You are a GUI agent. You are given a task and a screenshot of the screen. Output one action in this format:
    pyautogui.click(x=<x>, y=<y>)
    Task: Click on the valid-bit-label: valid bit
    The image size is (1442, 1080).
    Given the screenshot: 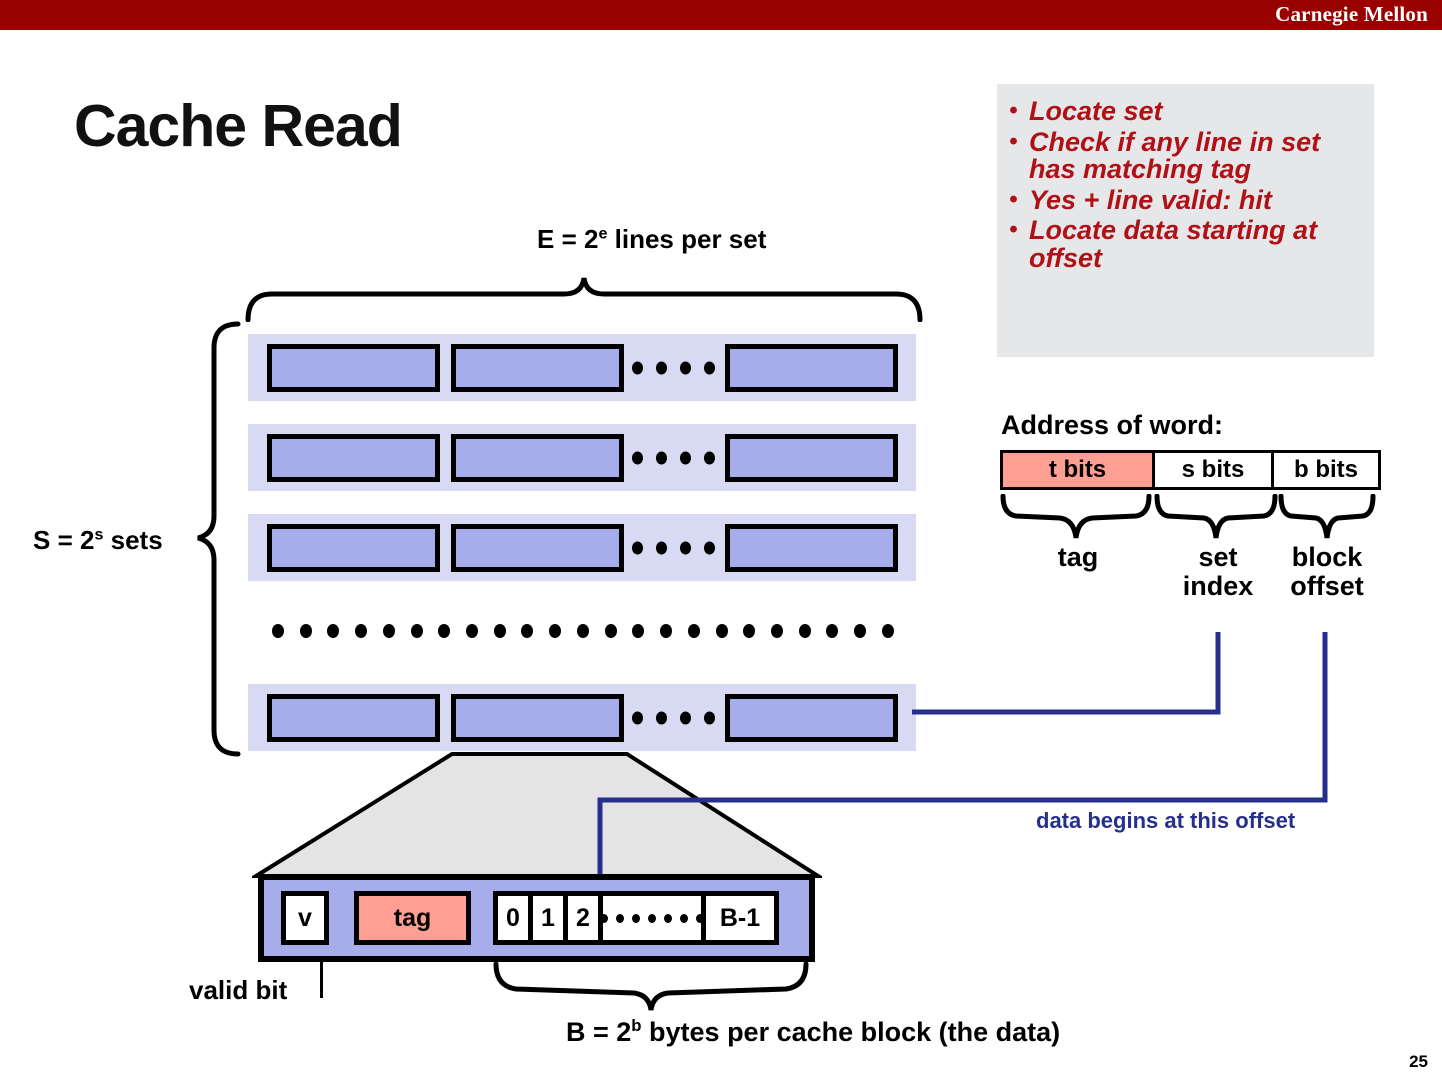 What is the action you would take?
    pyautogui.click(x=238, y=990)
    